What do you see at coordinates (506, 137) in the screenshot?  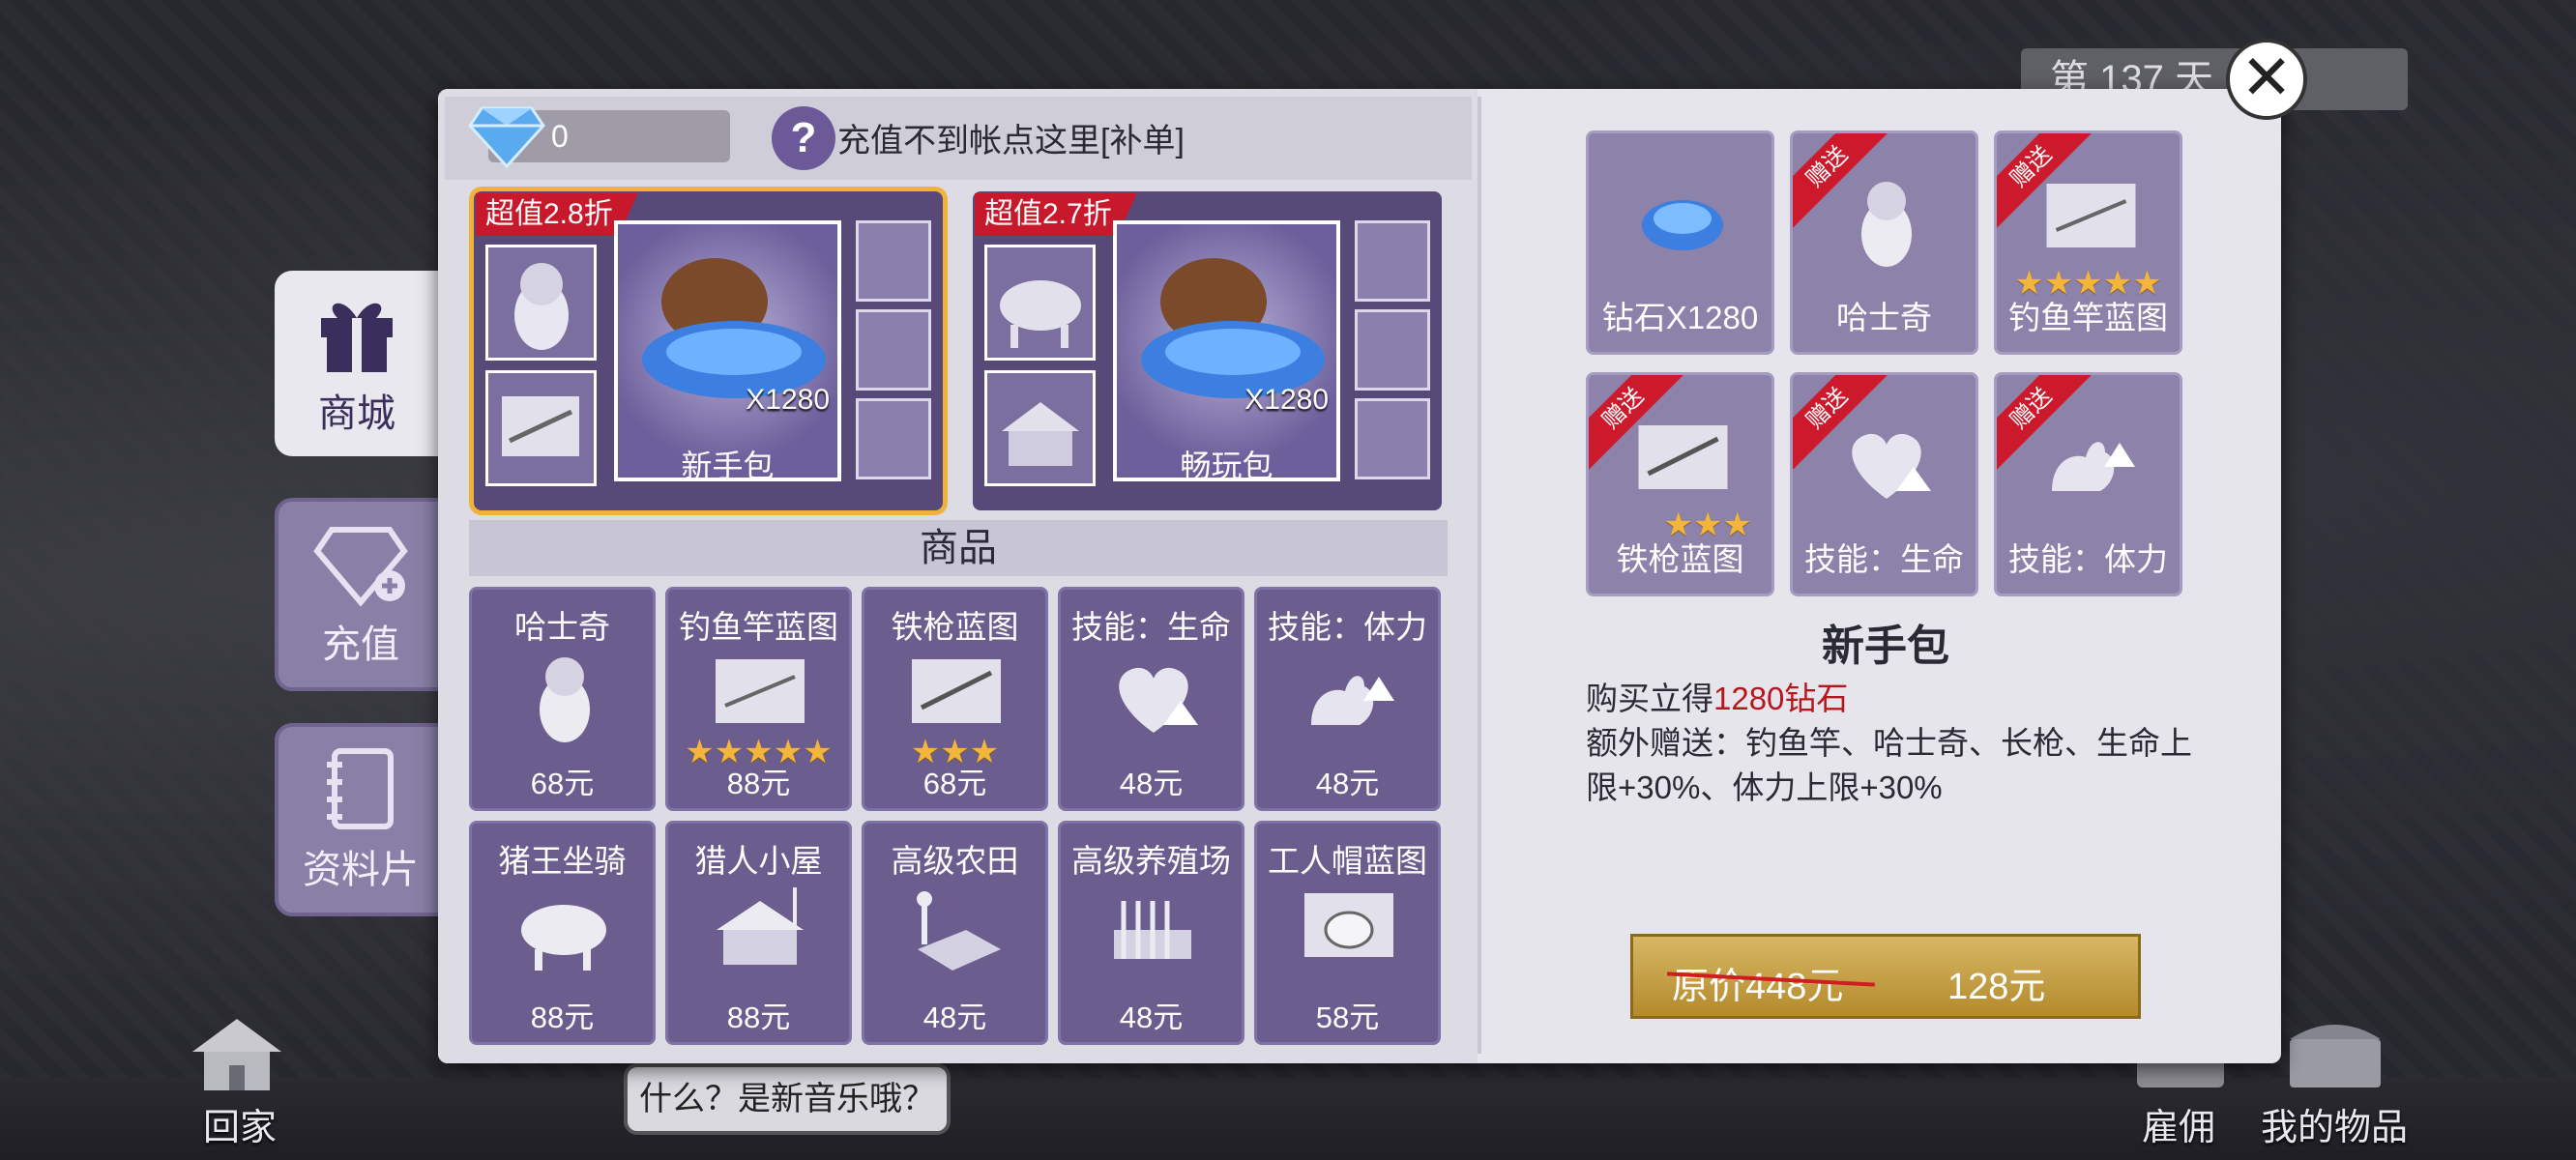 I see `diamond-icon` at bounding box center [506, 137].